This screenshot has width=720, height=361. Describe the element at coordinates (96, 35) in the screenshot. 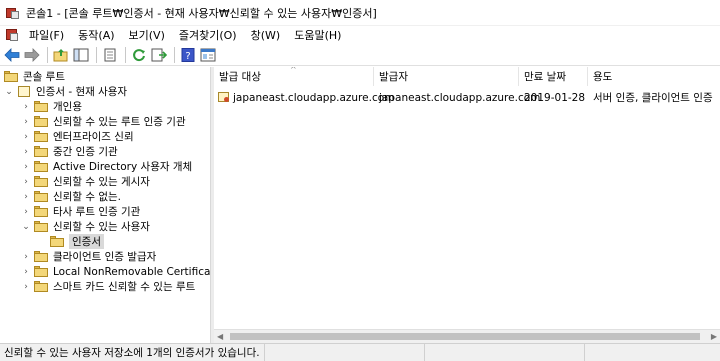

I see `menu-action: 동작(A)` at that location.